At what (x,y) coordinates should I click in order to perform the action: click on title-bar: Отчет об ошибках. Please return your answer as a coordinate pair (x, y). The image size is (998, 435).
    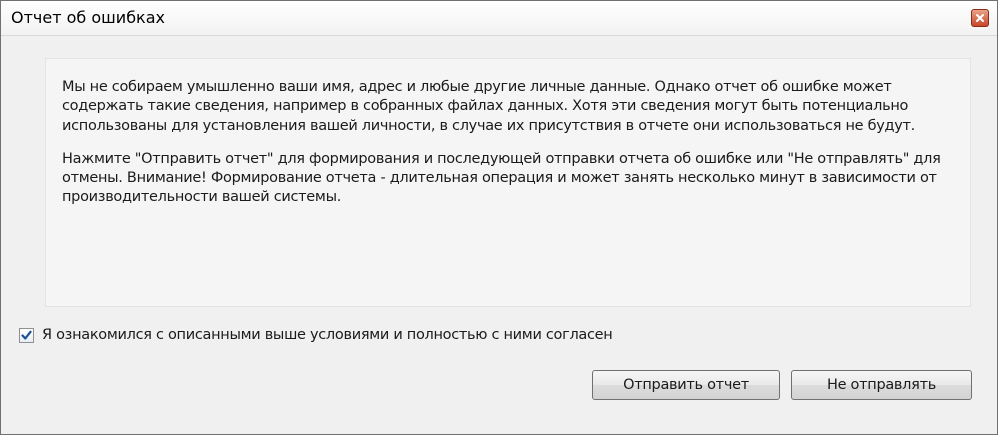
    Looking at the image, I should click on (499, 18).